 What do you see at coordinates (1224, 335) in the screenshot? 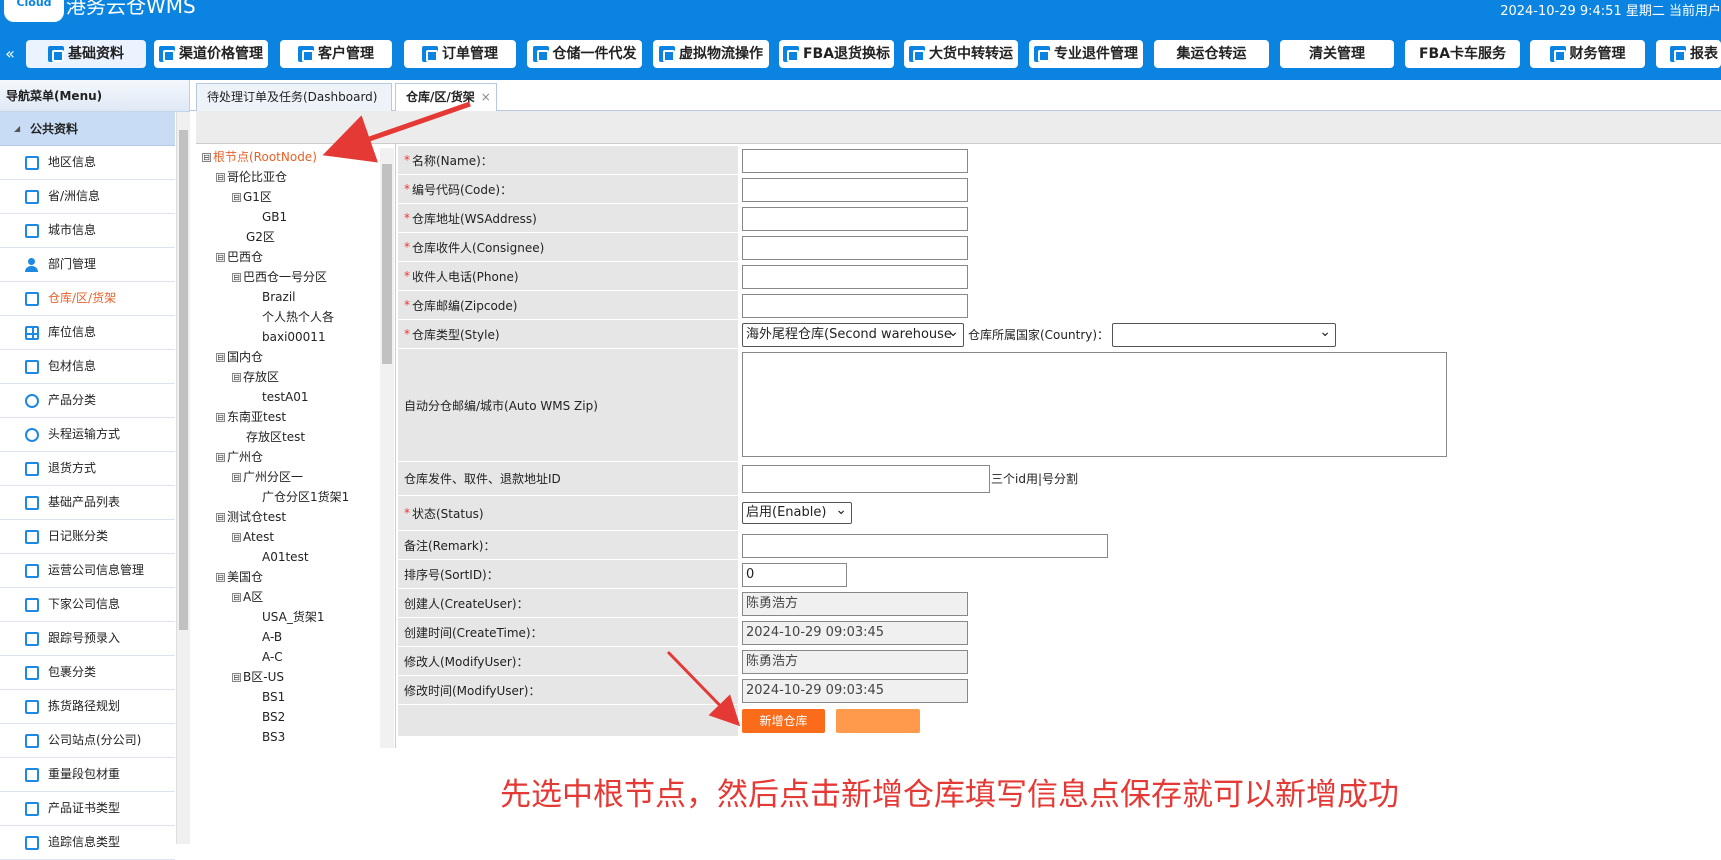
I see `country-select` at bounding box center [1224, 335].